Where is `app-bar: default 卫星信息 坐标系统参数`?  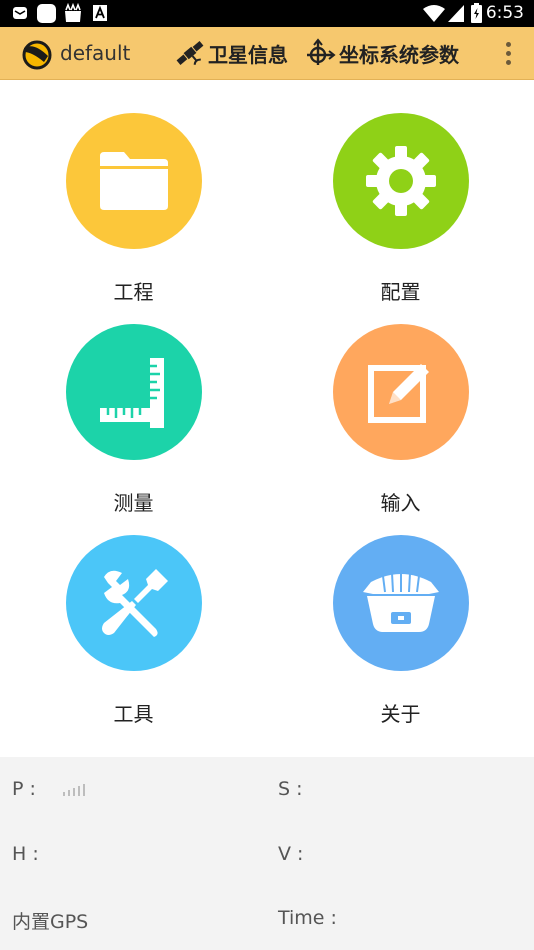
app-bar: default 卫星信息 坐标系统参数 is located at coordinates (267, 53).